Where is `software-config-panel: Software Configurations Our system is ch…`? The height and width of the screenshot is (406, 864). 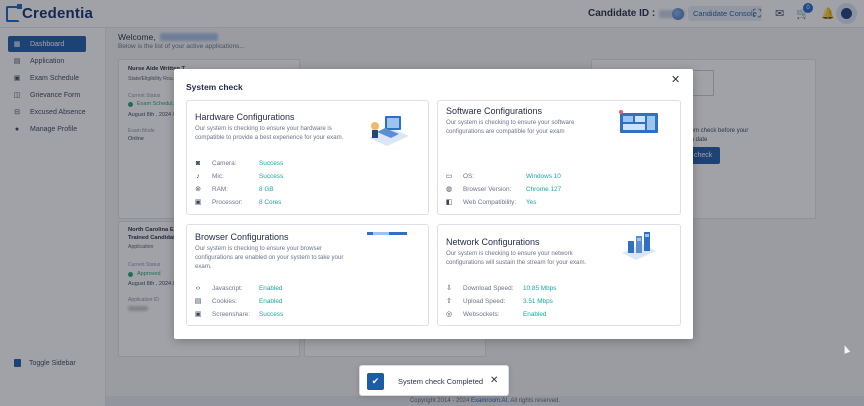 software-config-panel: Software Configurations Our system is ch… is located at coordinates (559, 157).